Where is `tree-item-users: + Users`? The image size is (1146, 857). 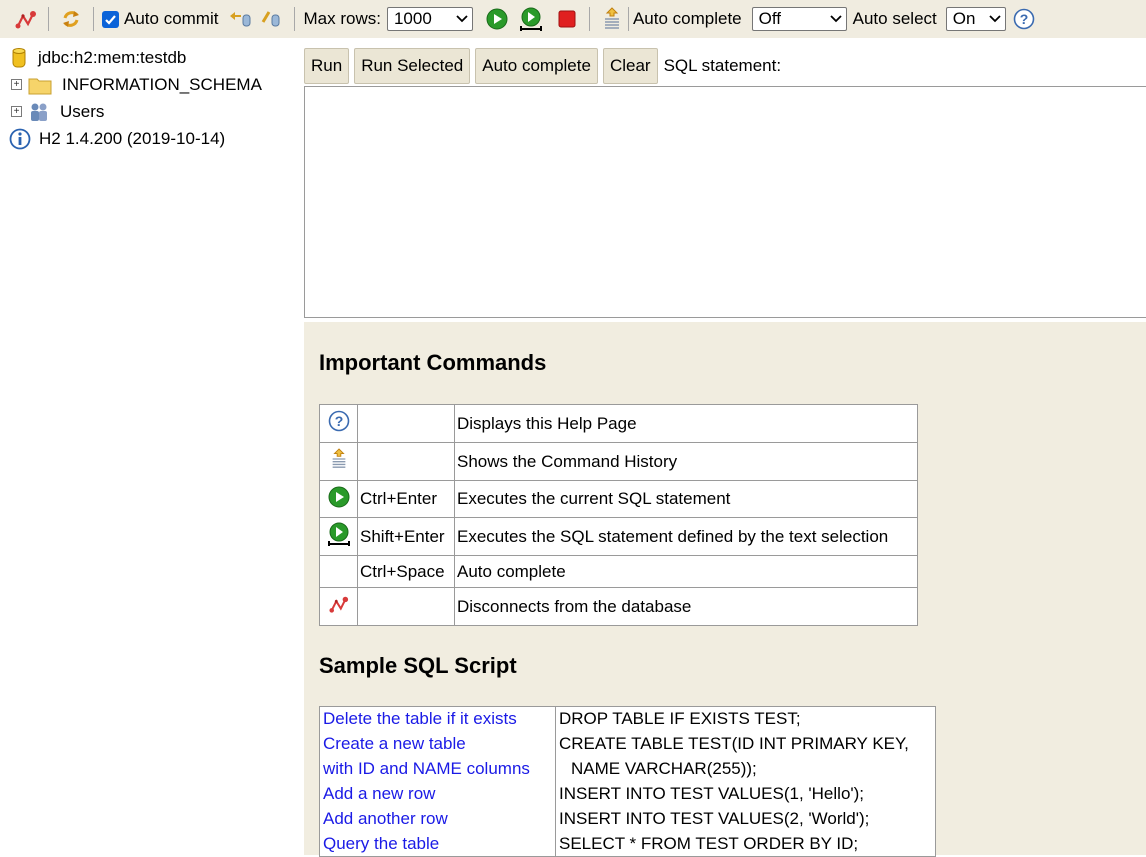
tree-item-users: + Users is located at coordinates (150, 111).